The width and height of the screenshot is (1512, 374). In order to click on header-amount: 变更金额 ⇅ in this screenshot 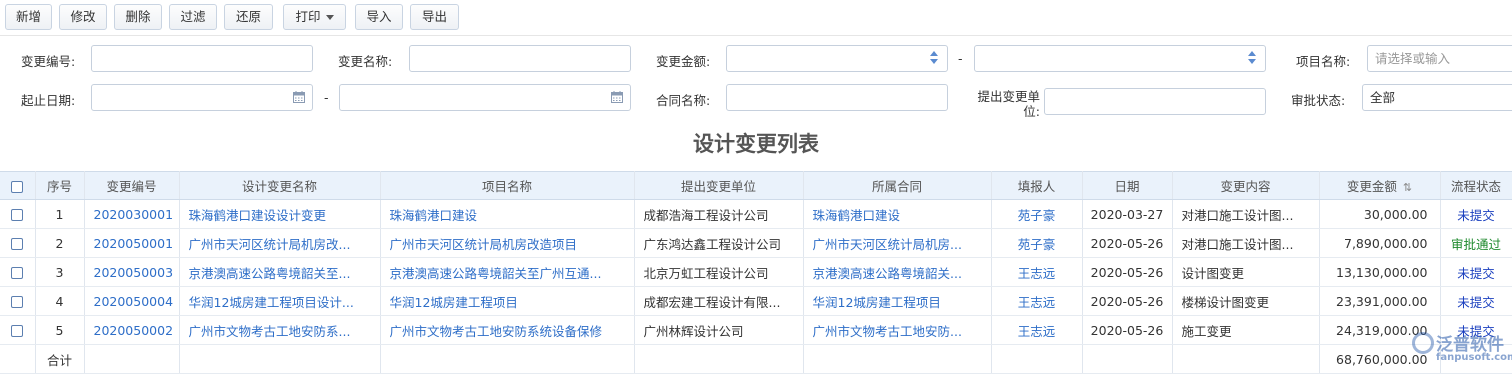, I will do `click(1380, 185)`.